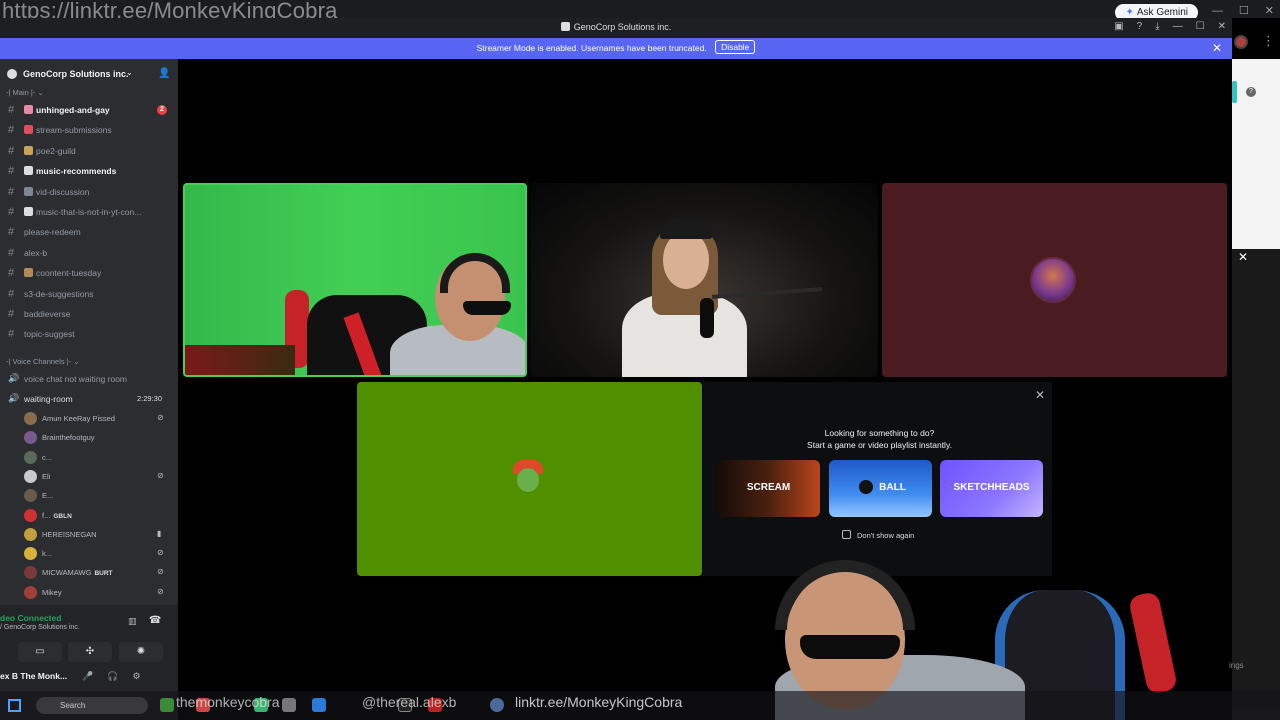 The height and width of the screenshot is (720, 1280). I want to click on voice-user: k... ⊘, so click(89, 553).